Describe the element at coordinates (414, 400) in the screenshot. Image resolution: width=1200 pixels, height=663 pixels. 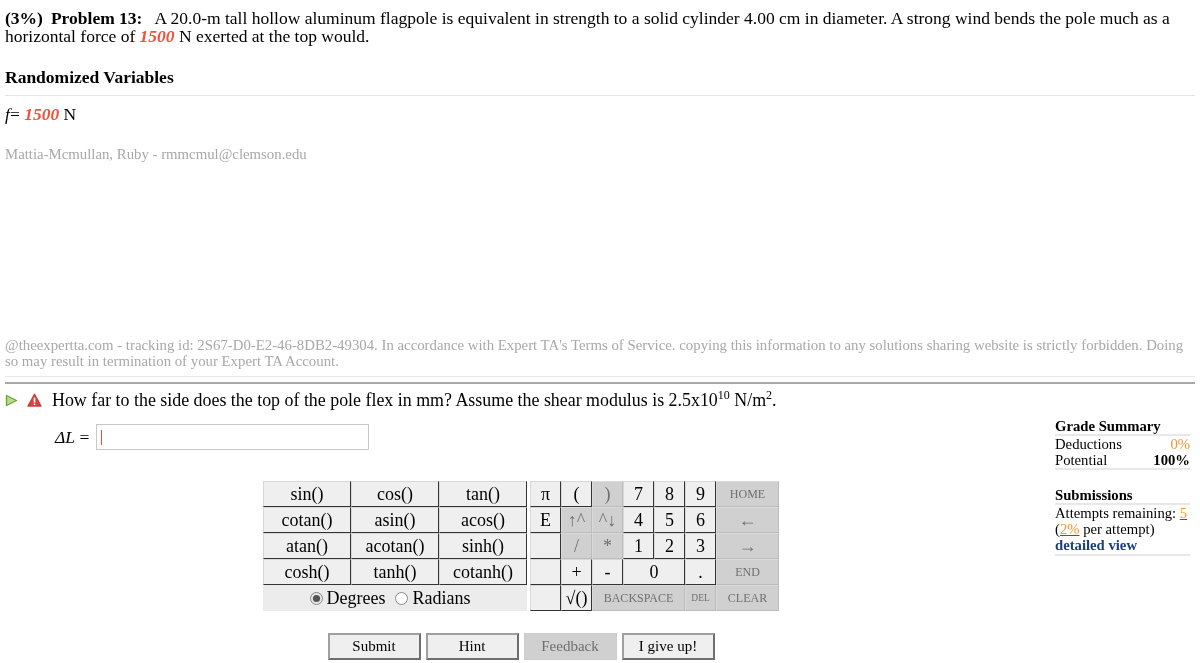
I see `question-text: How far to the side does the top of the pole flex in mm? Assume the shear modulus is 2.5x10$^{10}$ N/m$^{2}$.` at that location.